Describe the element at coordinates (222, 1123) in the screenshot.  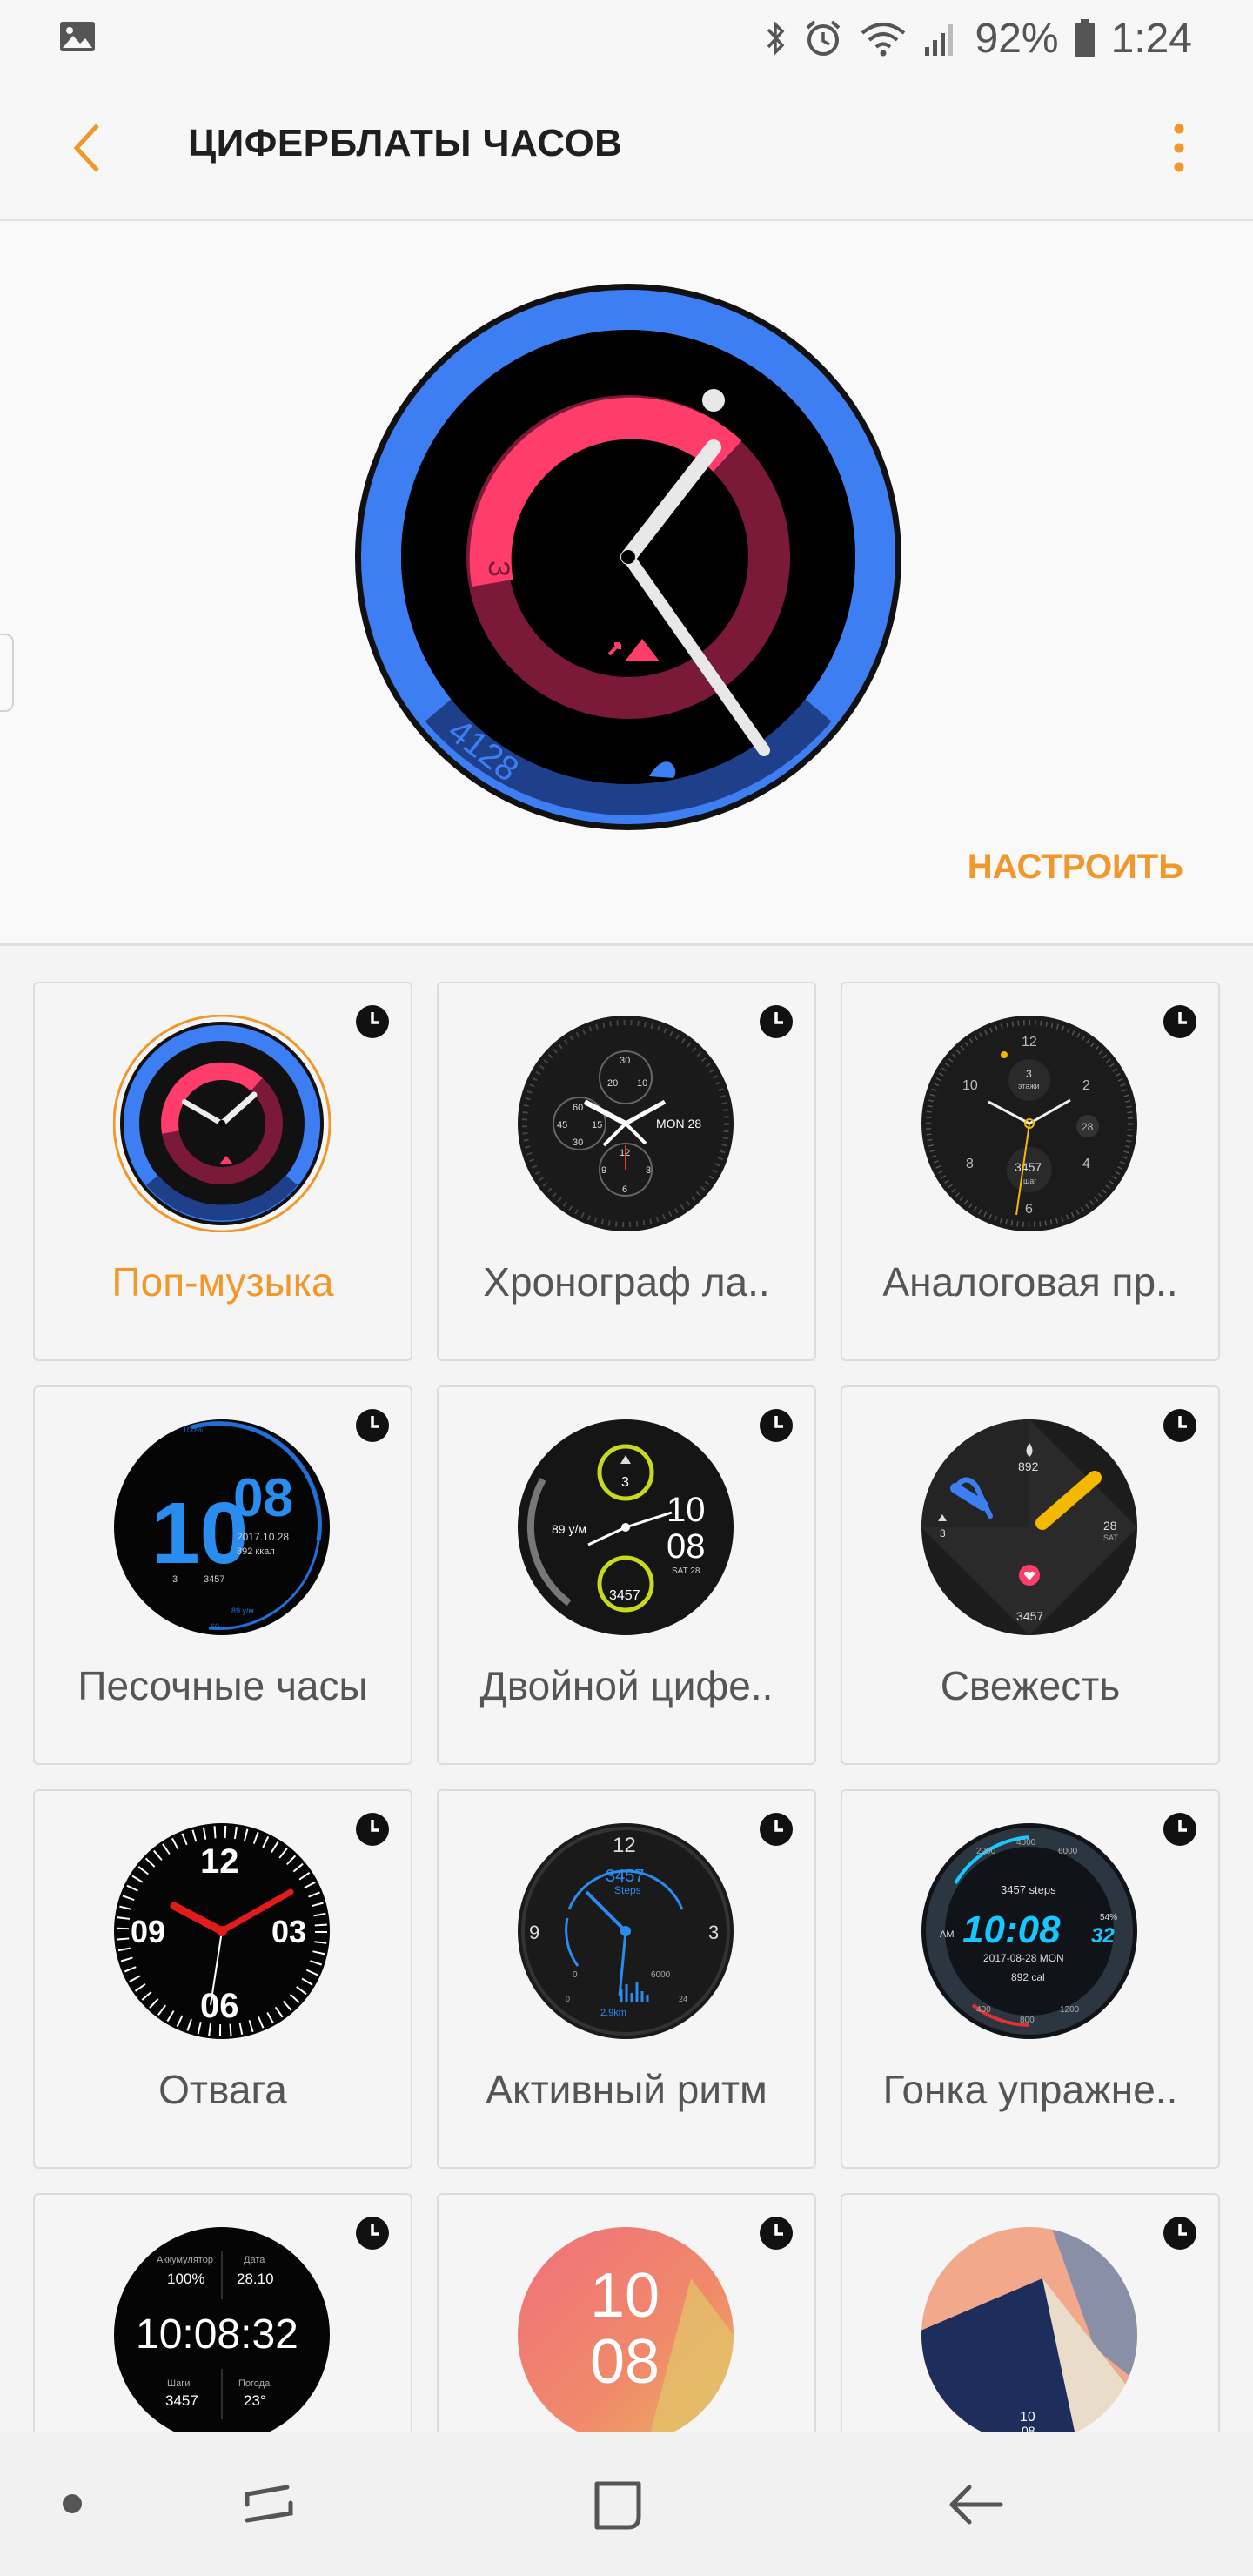
I see `pop-music-face` at that location.